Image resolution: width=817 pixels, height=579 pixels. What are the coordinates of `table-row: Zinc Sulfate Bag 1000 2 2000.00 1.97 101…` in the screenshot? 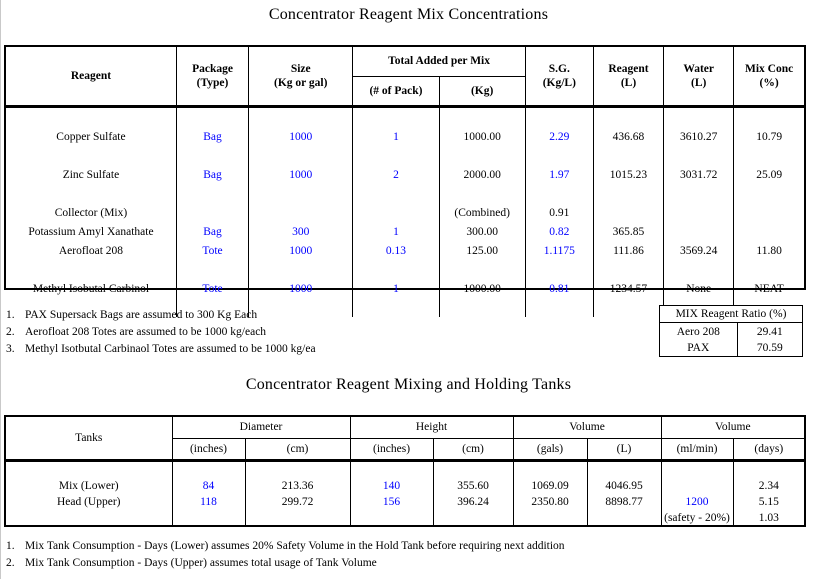 It's located at (405, 174).